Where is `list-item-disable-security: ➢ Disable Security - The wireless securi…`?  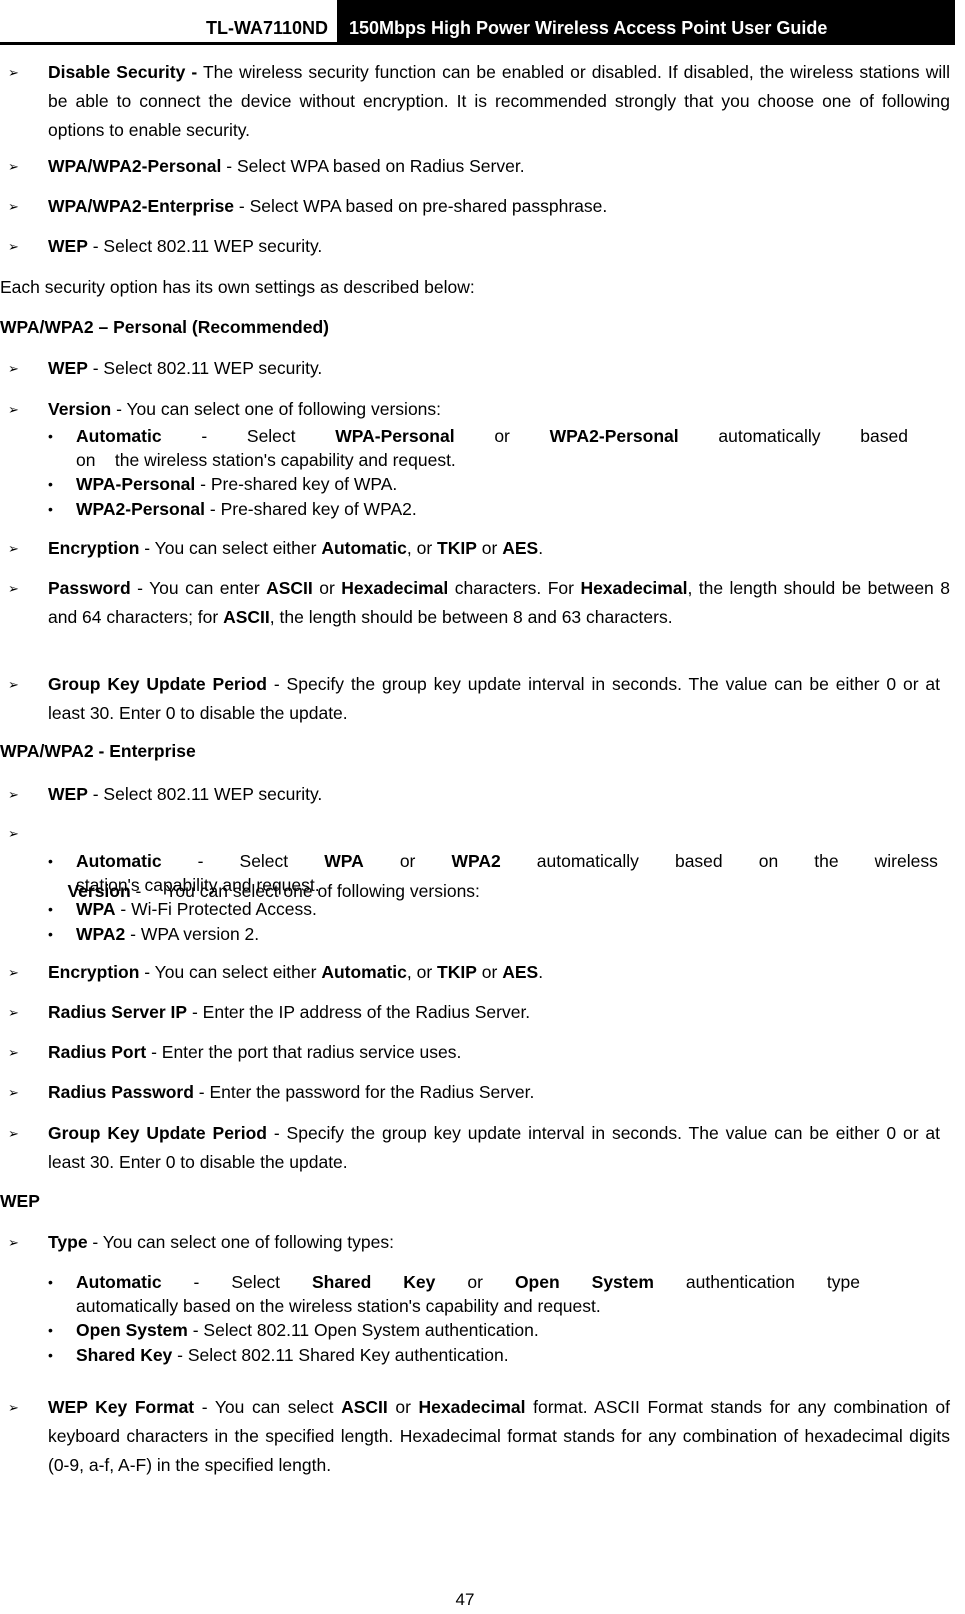
list-item-disable-security: ➢ Disable Security - The wireless securi… is located at coordinates (479, 101).